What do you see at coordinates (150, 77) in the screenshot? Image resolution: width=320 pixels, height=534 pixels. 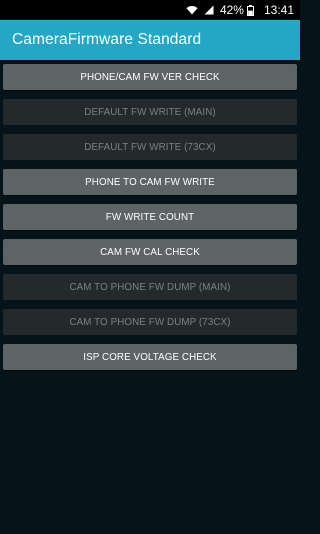 I see `phone-cam-fw-ver-check-button: PHONE/CAM FW VER CHECK` at bounding box center [150, 77].